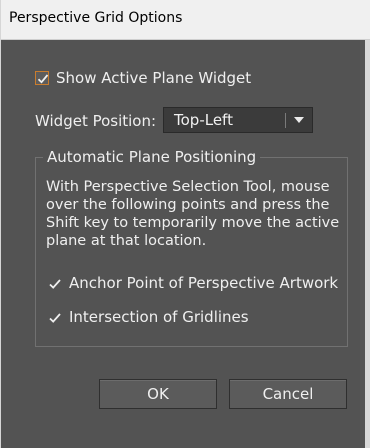 Image resolution: width=370 pixels, height=448 pixels. Describe the element at coordinates (285, 120) in the screenshot. I see `dropdown-separator` at that location.